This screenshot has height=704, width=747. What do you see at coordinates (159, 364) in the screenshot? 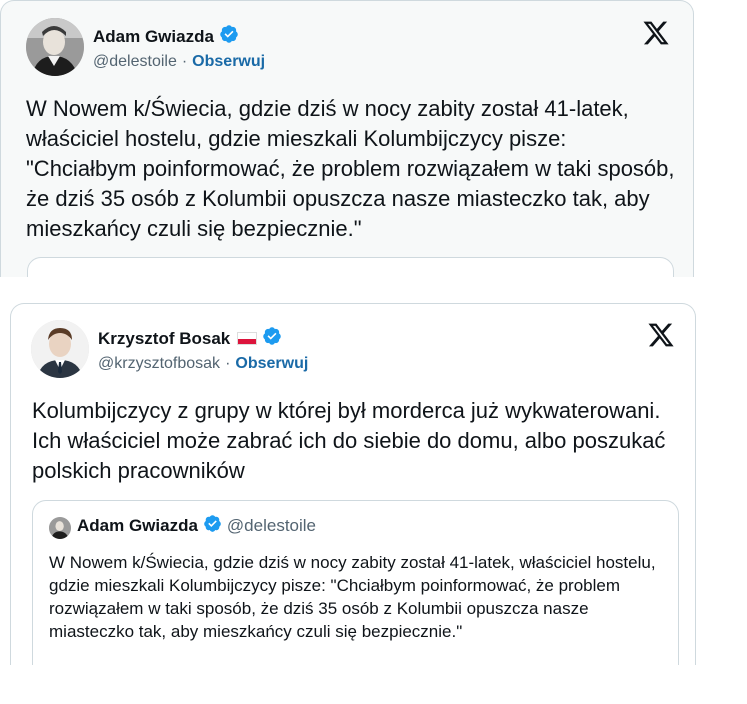
I see `author-handle: @krzysztofbosak` at bounding box center [159, 364].